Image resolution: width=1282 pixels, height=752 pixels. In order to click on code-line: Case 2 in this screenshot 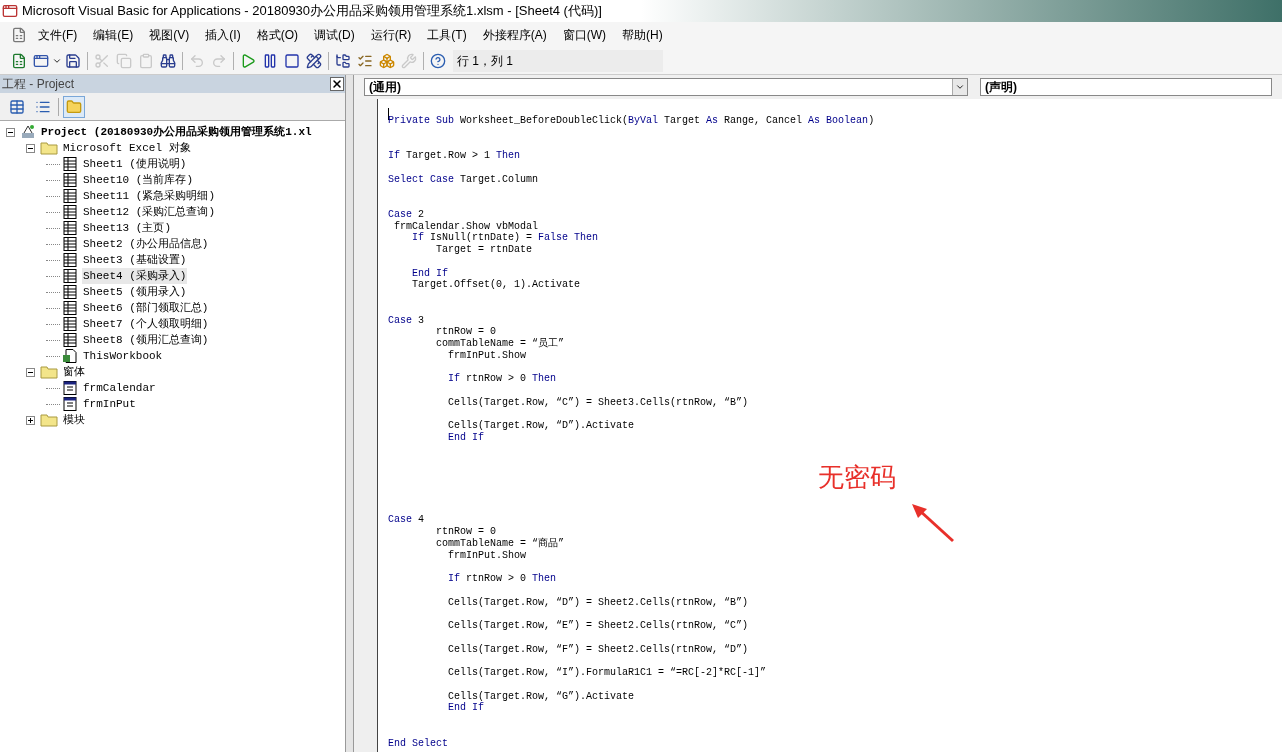, I will do `click(406, 214)`.